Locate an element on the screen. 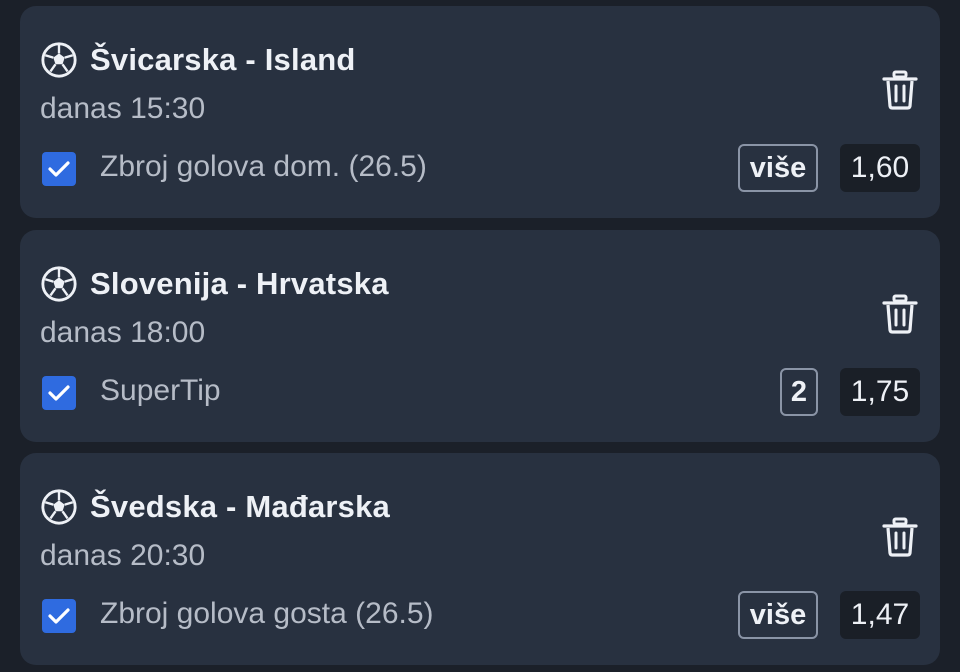 This screenshot has height=672, width=960. odds-value: 1,75 is located at coordinates (880, 392).